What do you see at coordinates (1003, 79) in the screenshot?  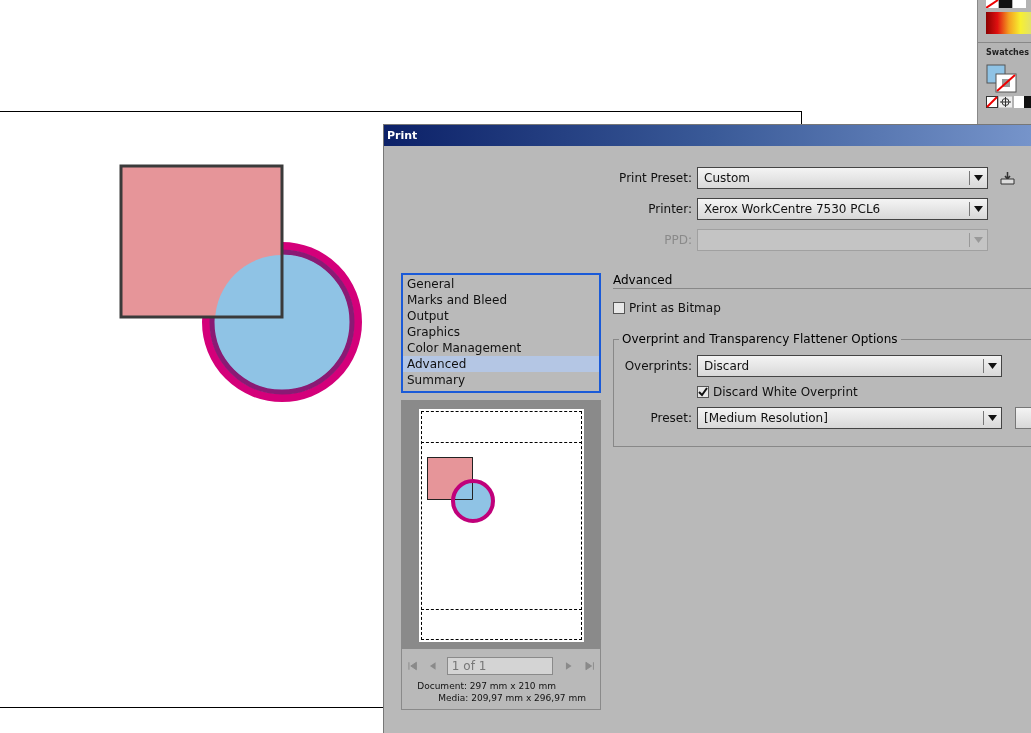 I see `fill-stroke-icon` at bounding box center [1003, 79].